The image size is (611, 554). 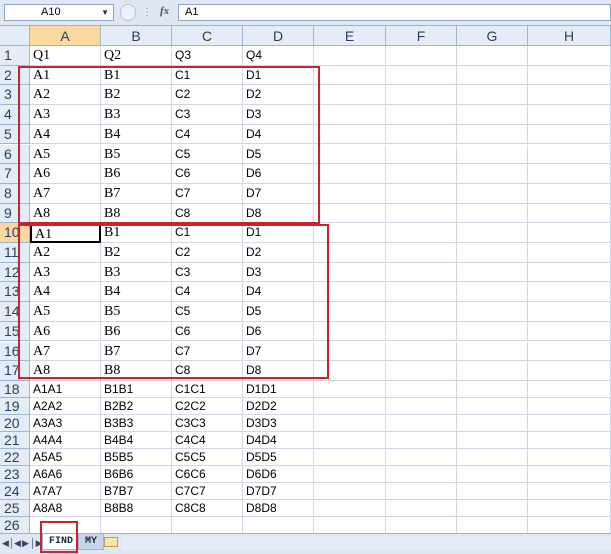 I want to click on cell-f13, so click(x=421, y=292).